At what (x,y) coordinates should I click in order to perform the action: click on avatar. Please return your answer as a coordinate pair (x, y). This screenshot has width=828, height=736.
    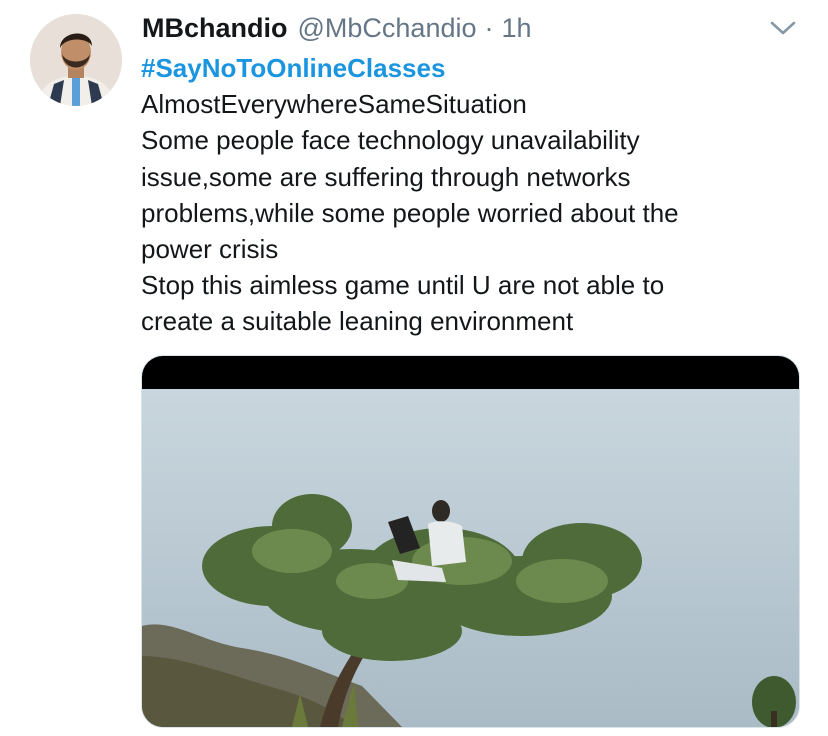
    Looking at the image, I should click on (76, 60).